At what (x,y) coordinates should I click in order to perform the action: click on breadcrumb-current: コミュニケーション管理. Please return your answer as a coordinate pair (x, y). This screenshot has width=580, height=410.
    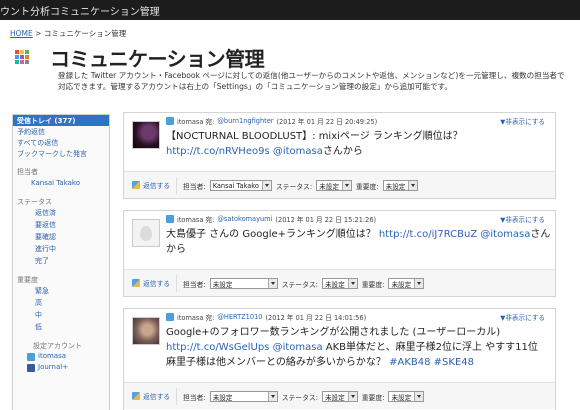
    Looking at the image, I should click on (85, 33).